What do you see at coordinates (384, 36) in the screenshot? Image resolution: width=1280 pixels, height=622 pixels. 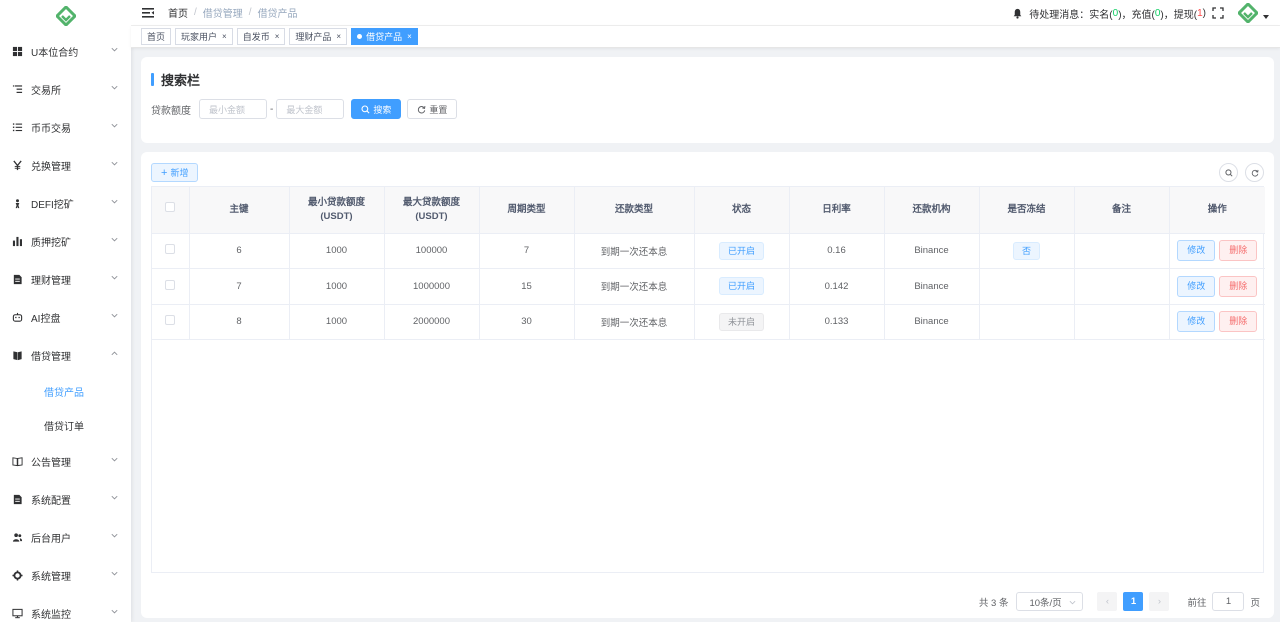 I see `tag-item: 借贷产品 ×` at bounding box center [384, 36].